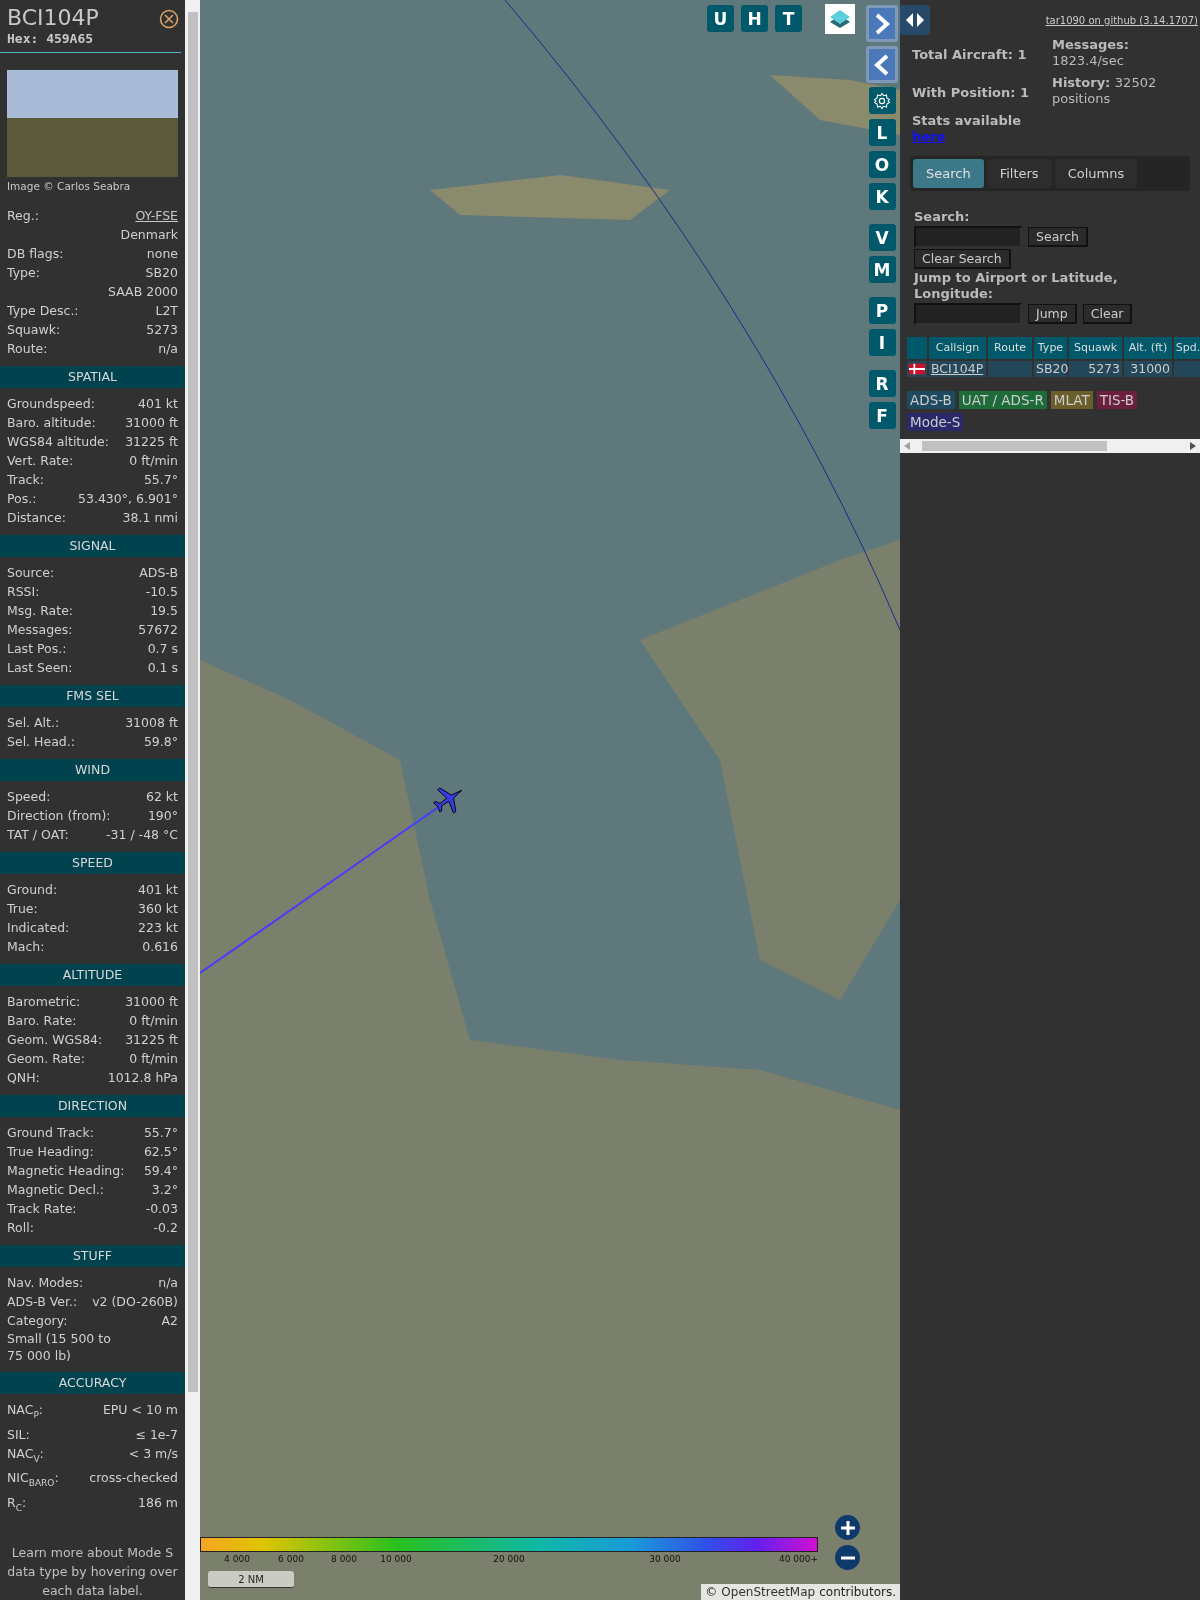 This screenshot has height=1600, width=1200. Describe the element at coordinates (1050, 348) in the screenshot. I see `column-header: Type` at that location.